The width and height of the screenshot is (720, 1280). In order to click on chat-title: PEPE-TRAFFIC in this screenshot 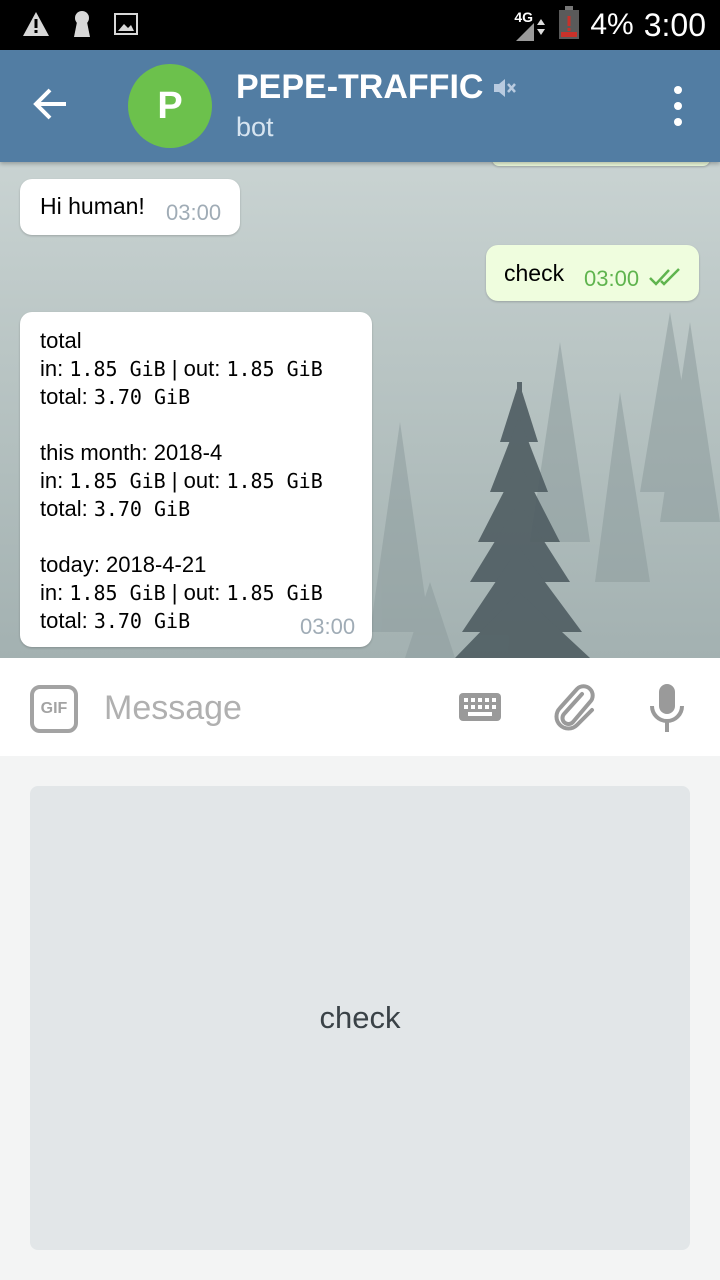, I will do `click(376, 87)`.